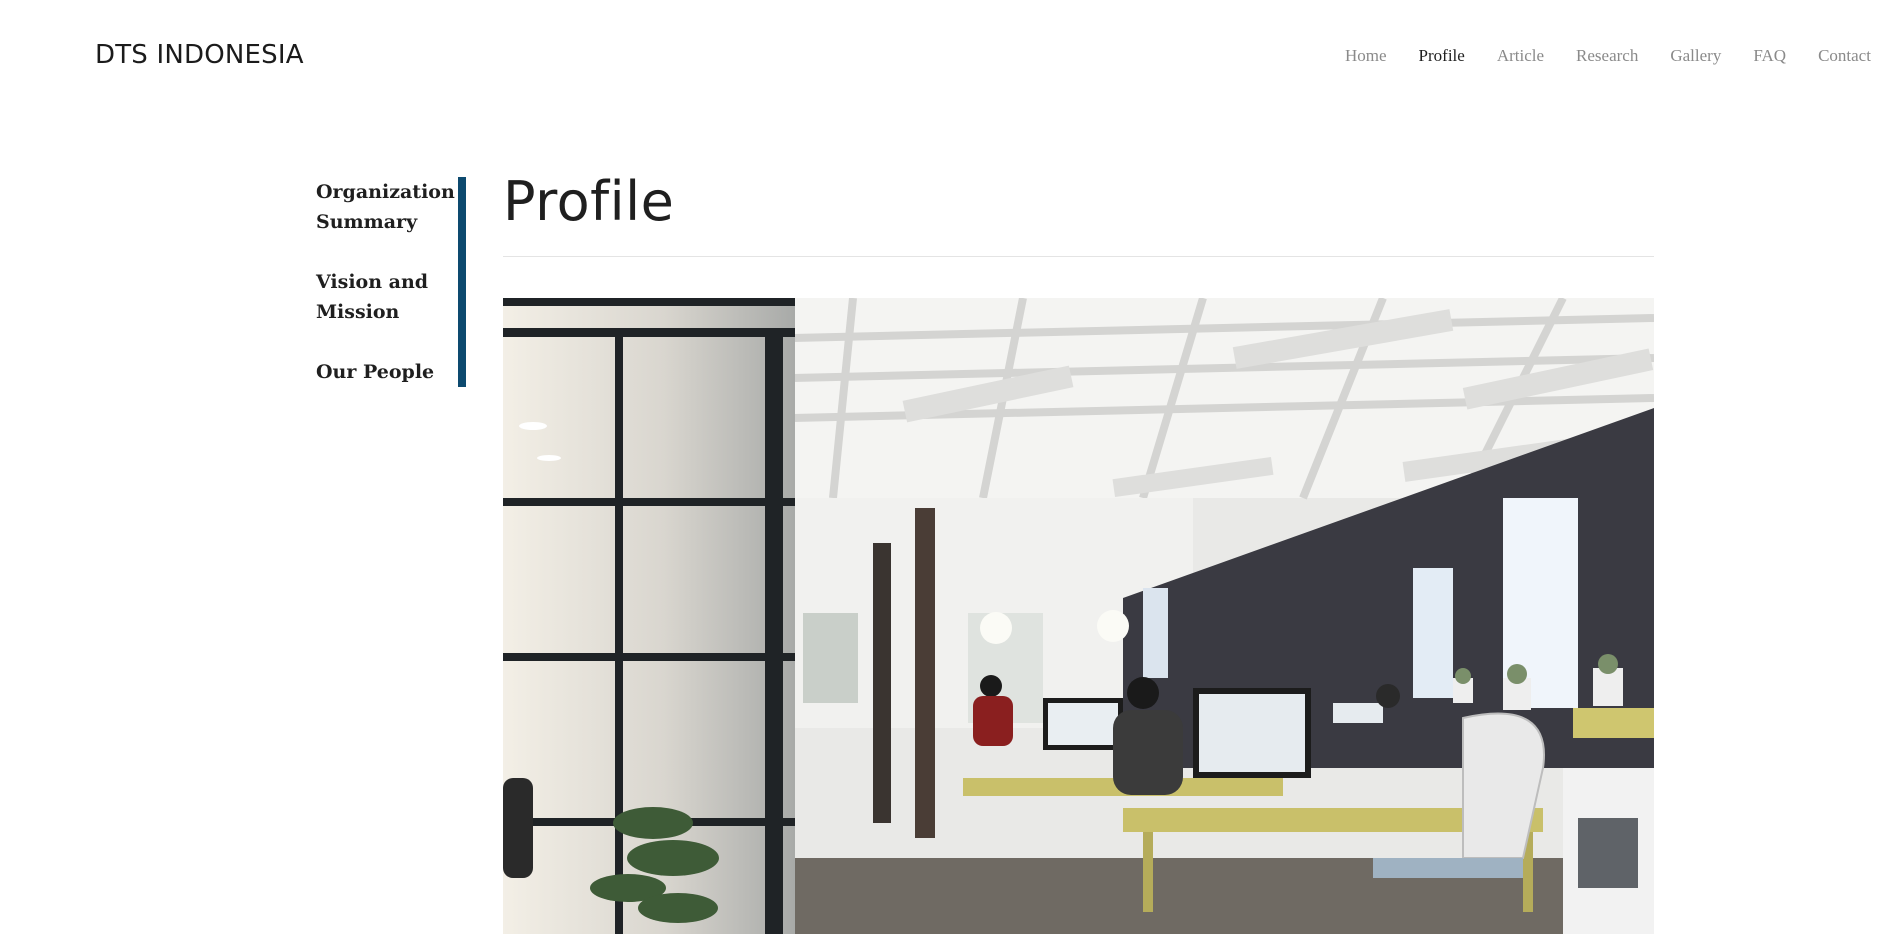 The width and height of the screenshot is (1898, 934). Describe the element at coordinates (462, 282) in the screenshot. I see `sidebar-accent-bar` at that location.